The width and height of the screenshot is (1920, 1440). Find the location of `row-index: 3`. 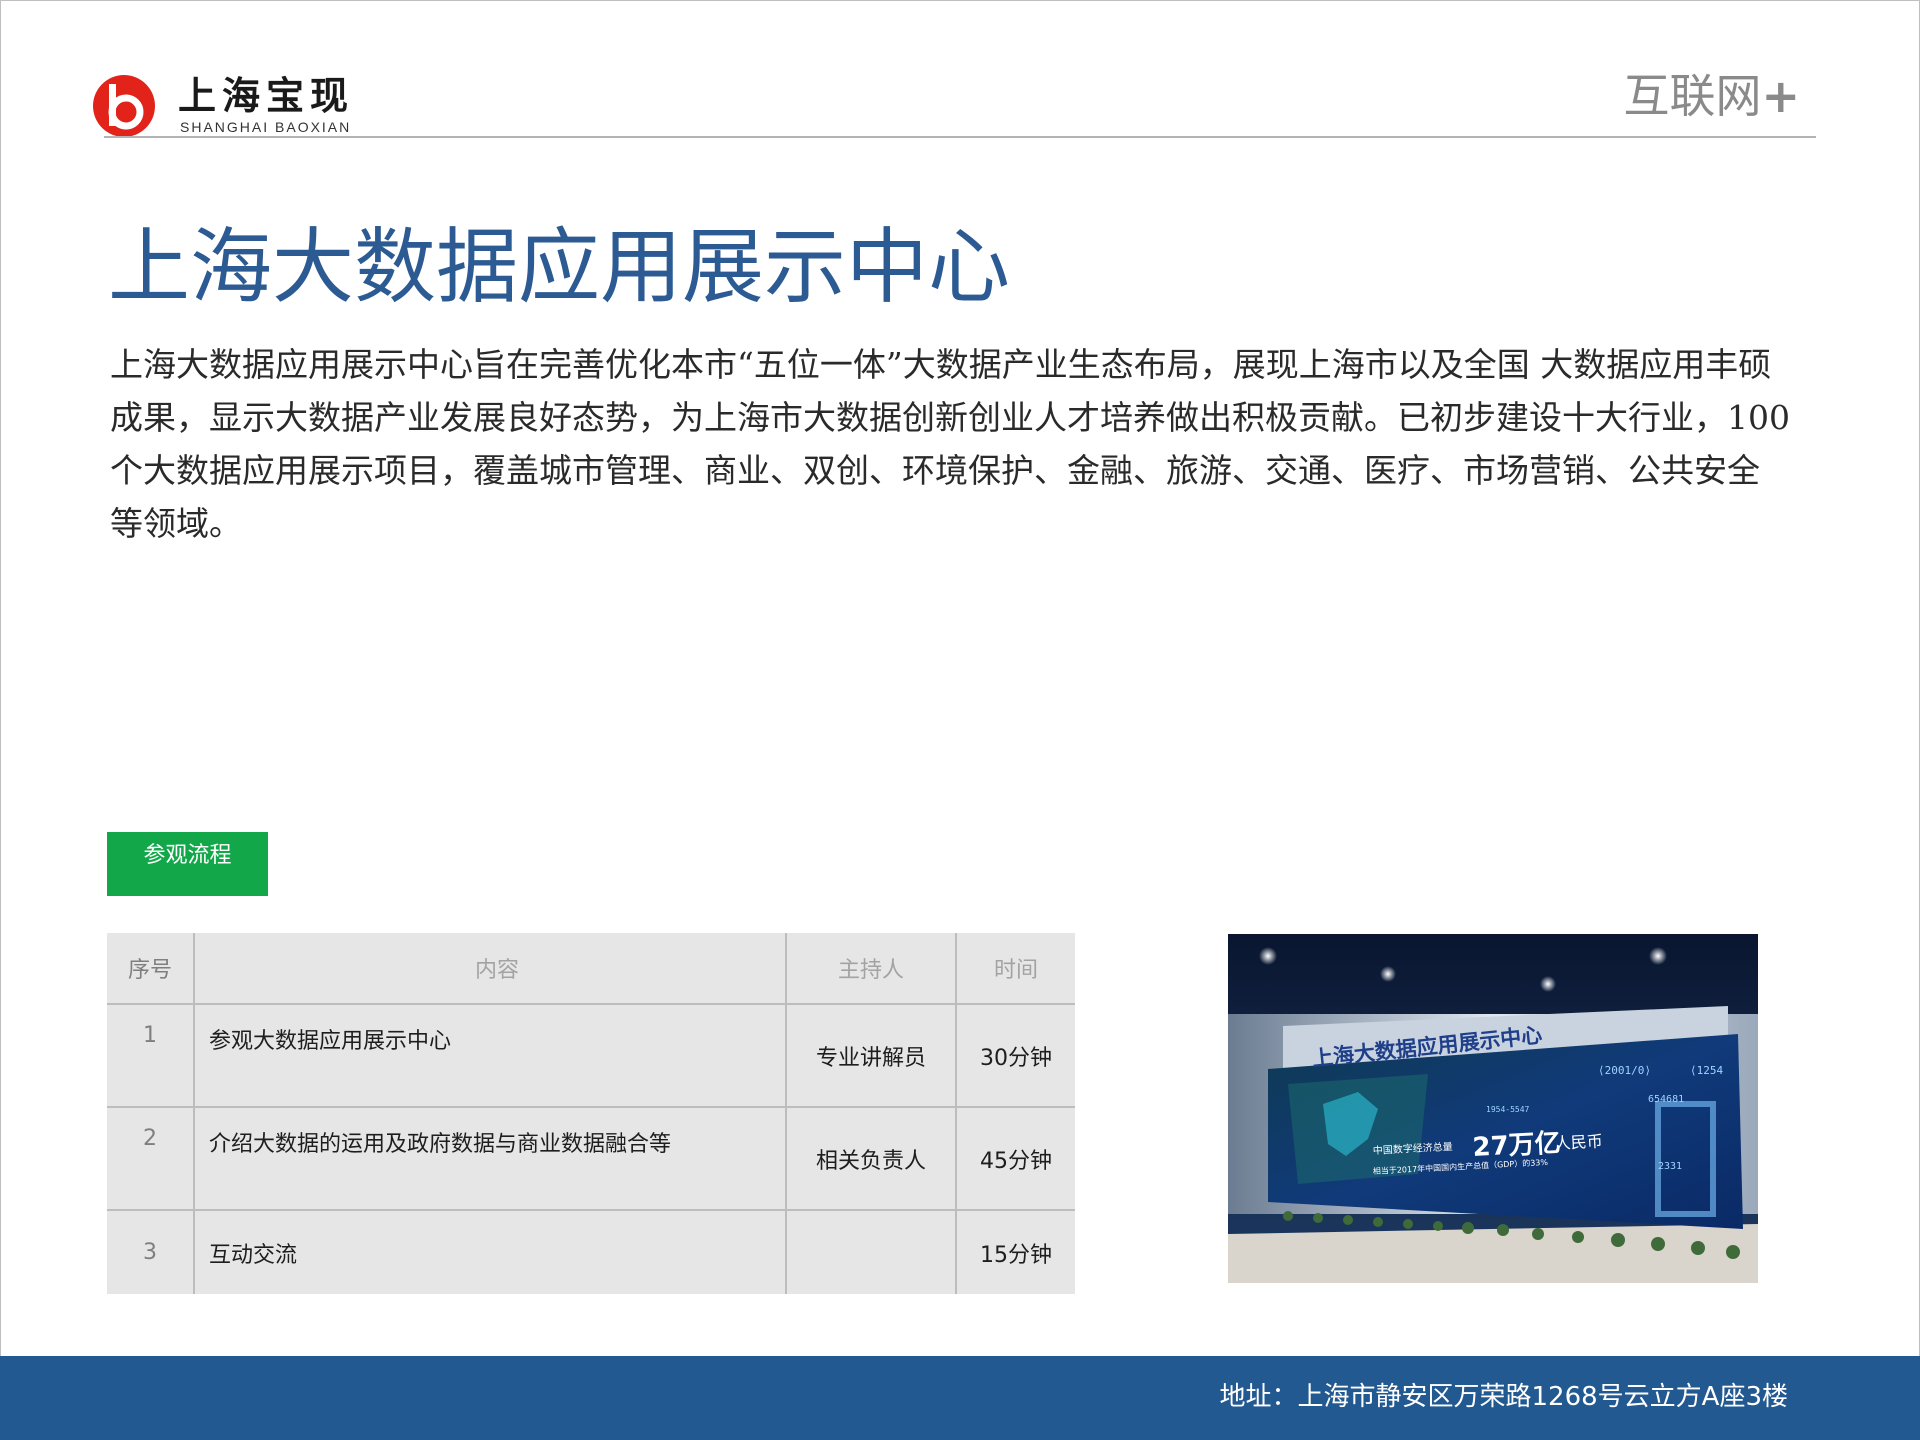

row-index: 3 is located at coordinates (151, 1251).